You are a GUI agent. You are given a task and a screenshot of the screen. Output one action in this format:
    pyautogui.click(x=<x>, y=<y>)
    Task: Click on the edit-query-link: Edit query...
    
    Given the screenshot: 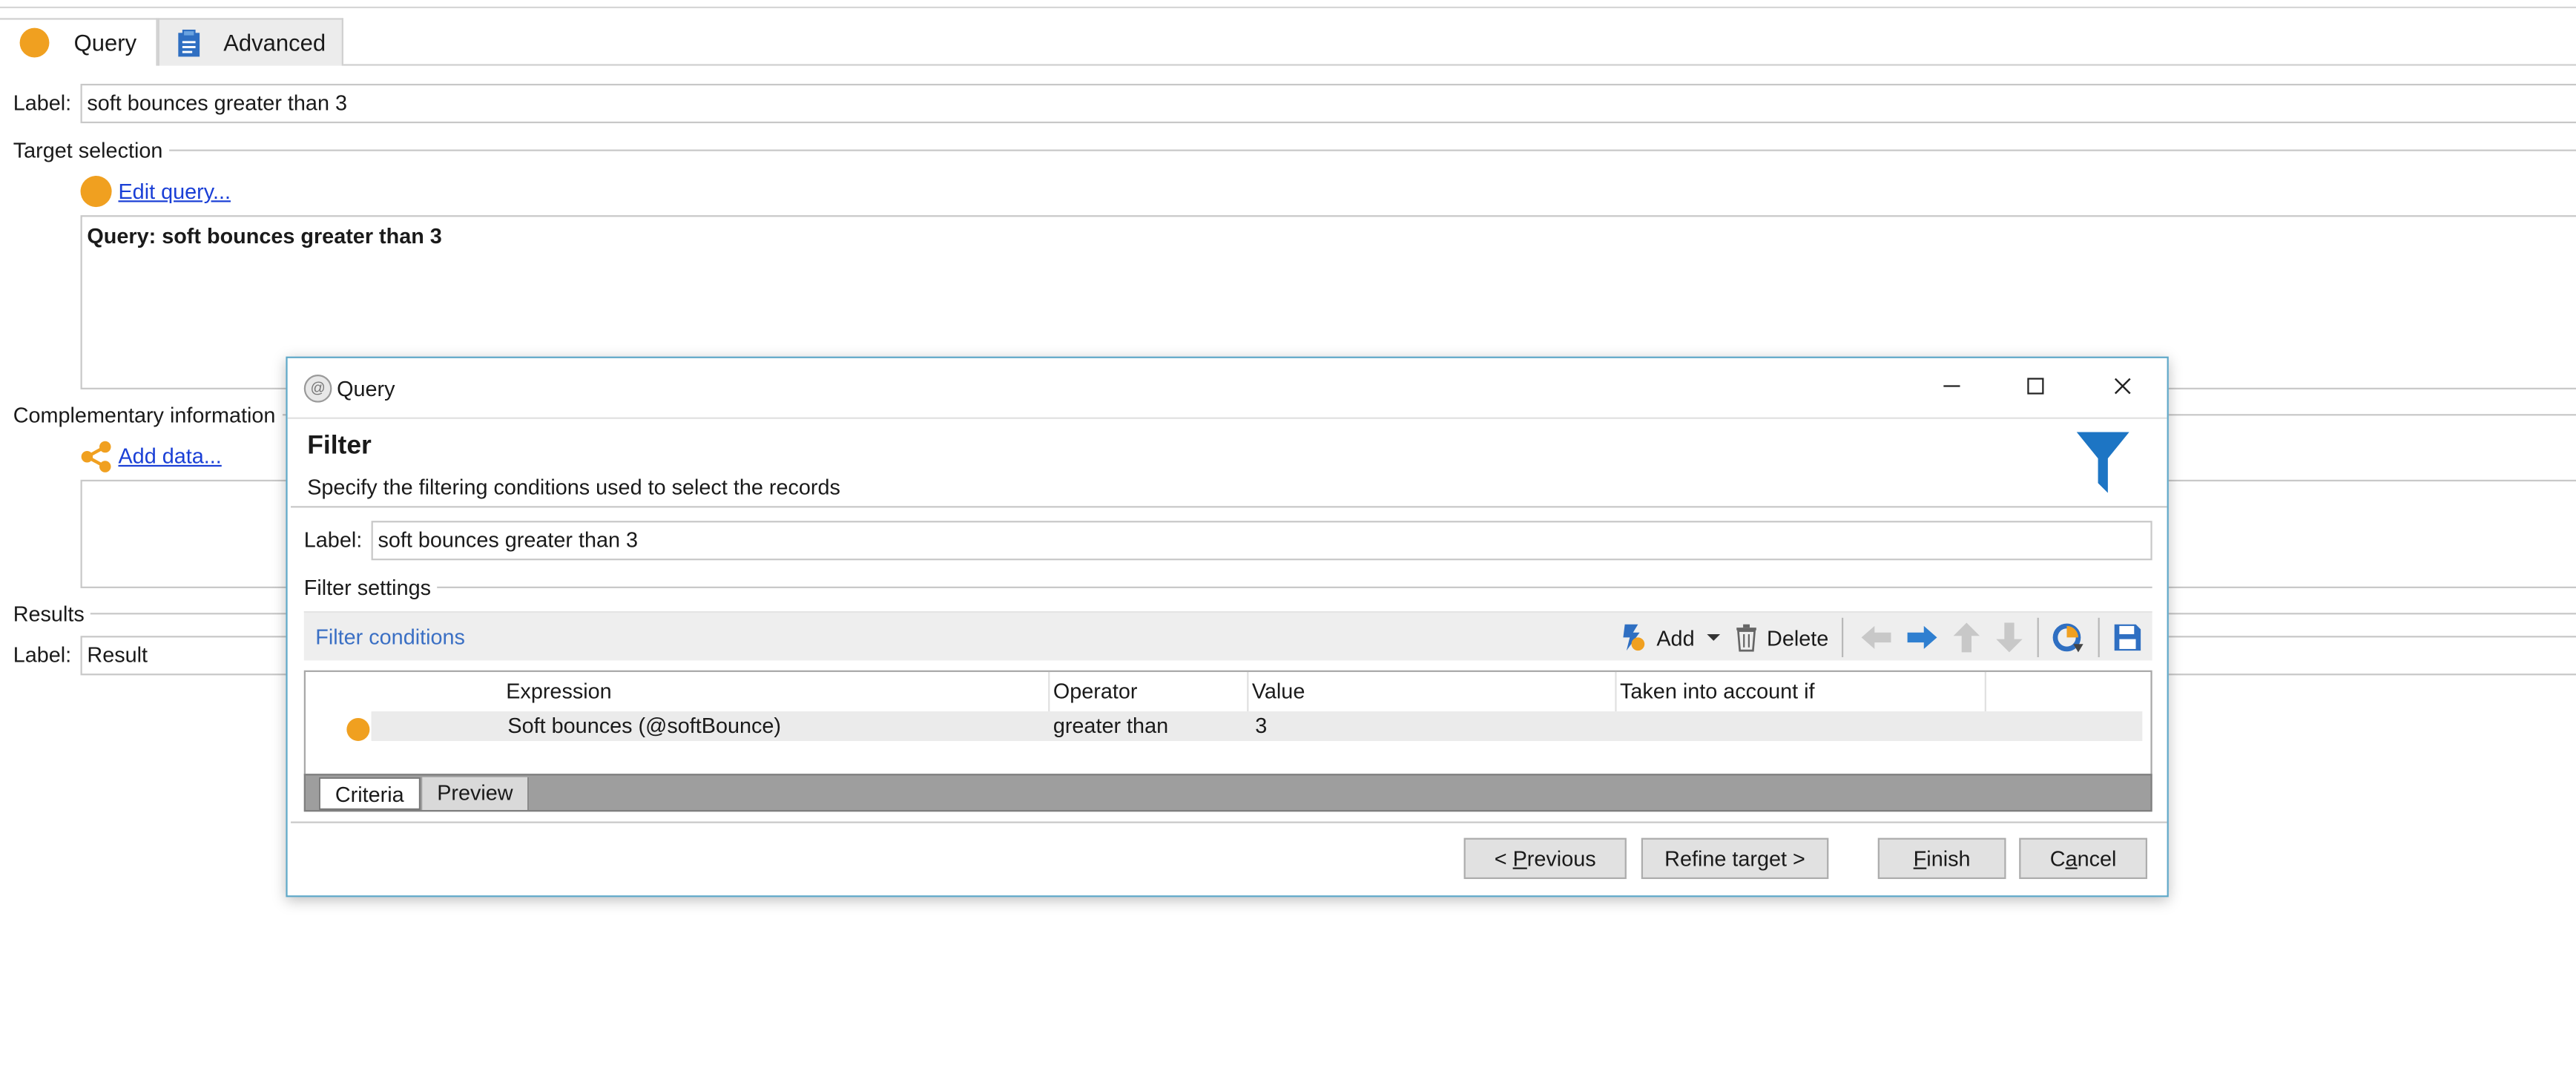 What is the action you would take?
    pyautogui.click(x=174, y=191)
    